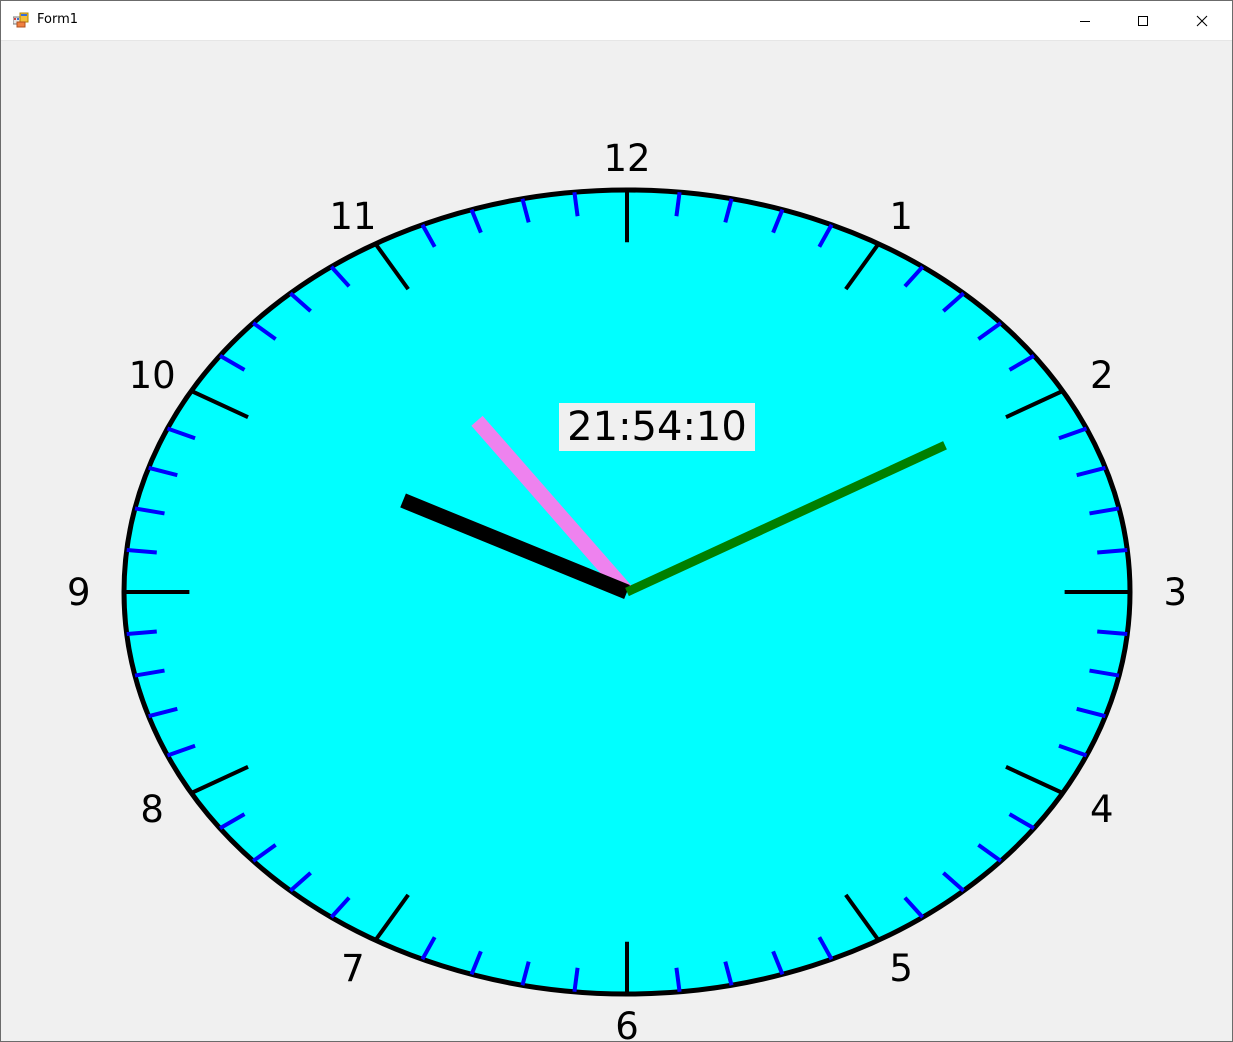 The width and height of the screenshot is (1233, 1042). Describe the element at coordinates (1102, 375) in the screenshot. I see `clock-numeral: 2` at that location.